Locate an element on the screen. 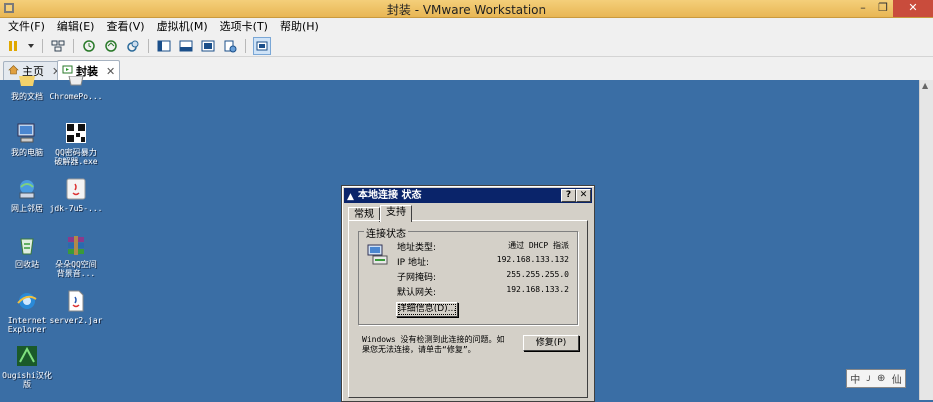  group-title: 连接状态 is located at coordinates (386, 232).